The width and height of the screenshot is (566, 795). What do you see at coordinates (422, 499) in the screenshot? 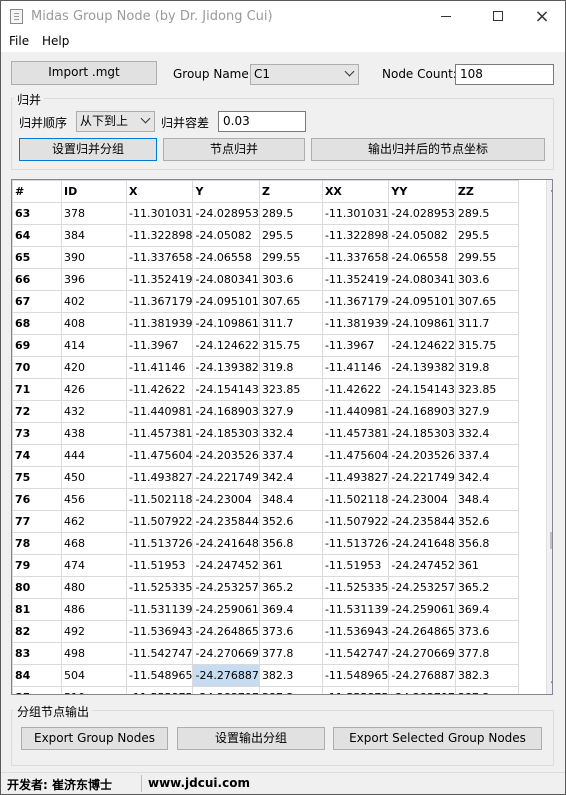
I see `table-cell: -24.23004` at bounding box center [422, 499].